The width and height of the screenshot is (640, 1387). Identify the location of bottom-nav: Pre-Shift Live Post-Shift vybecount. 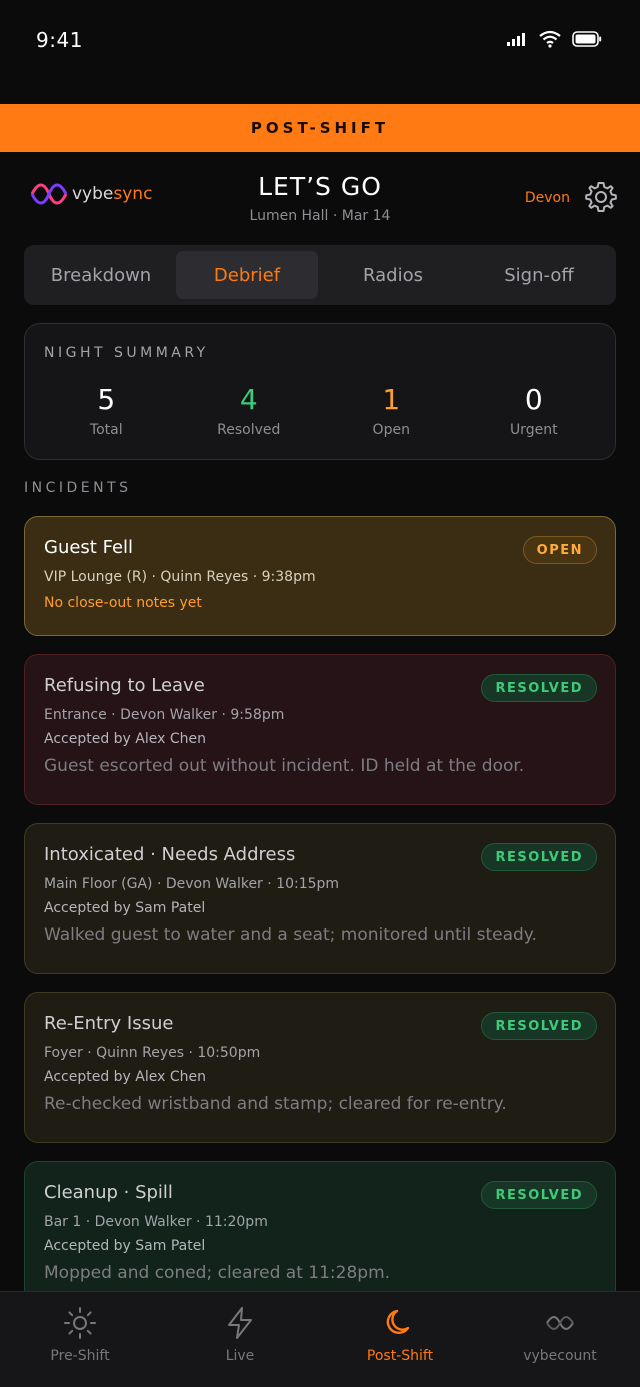
(320, 1339).